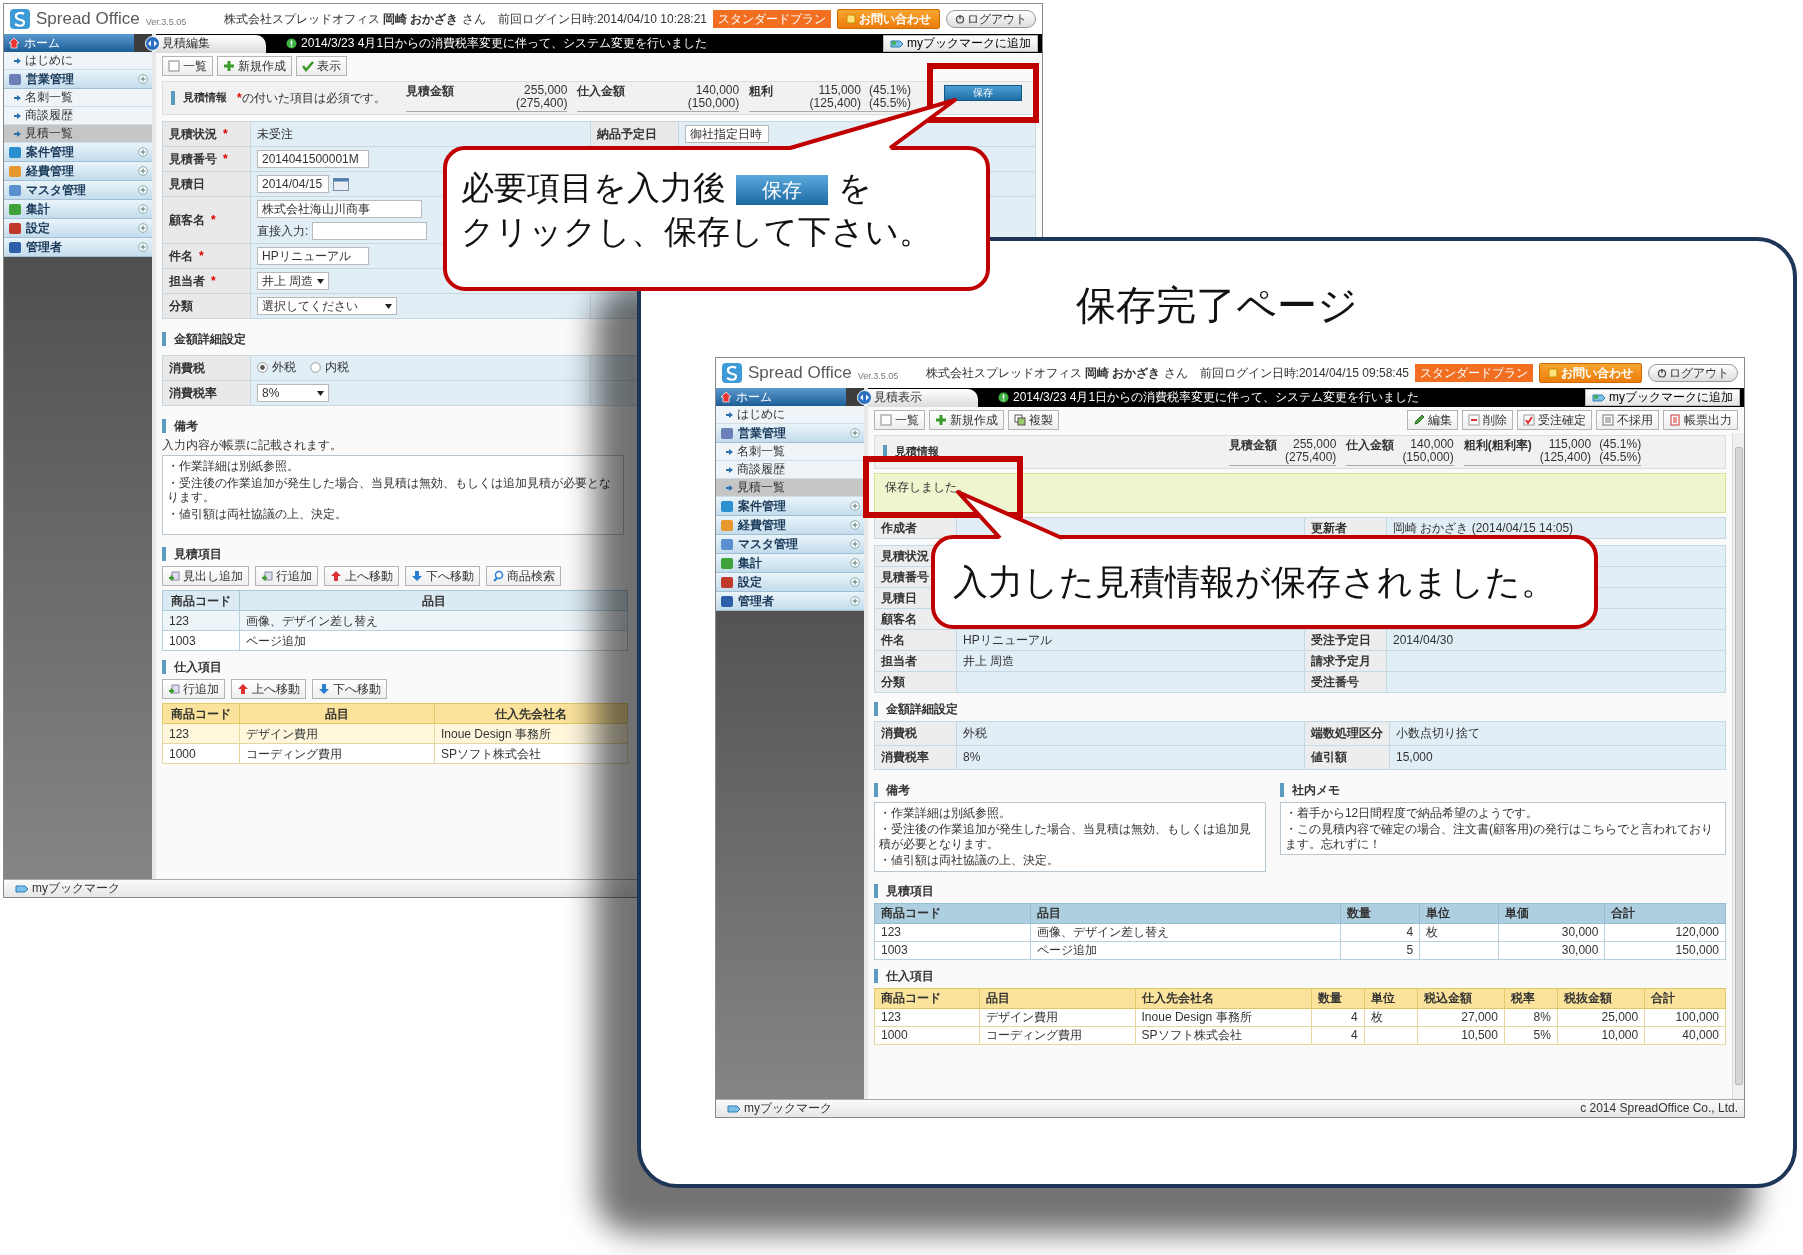 The image size is (1803, 1255). What do you see at coordinates (321, 66) in the screenshot?
I see `toolbar-button: 表示` at bounding box center [321, 66].